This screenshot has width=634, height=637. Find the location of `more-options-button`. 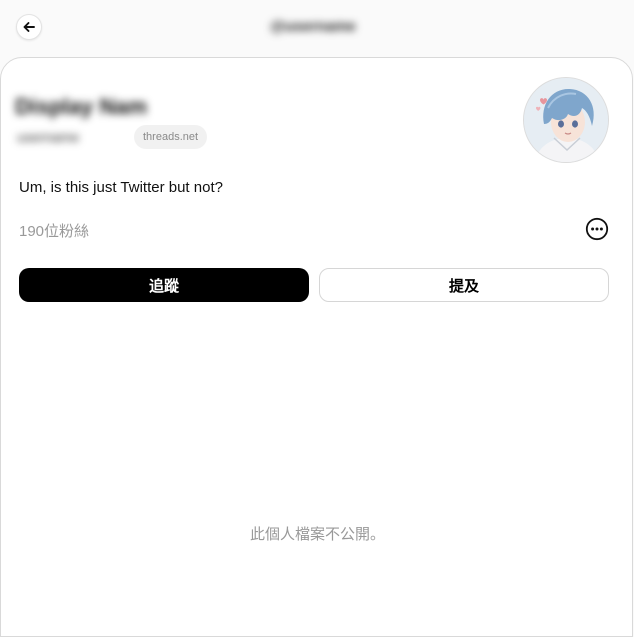

more-options-button is located at coordinates (597, 229).